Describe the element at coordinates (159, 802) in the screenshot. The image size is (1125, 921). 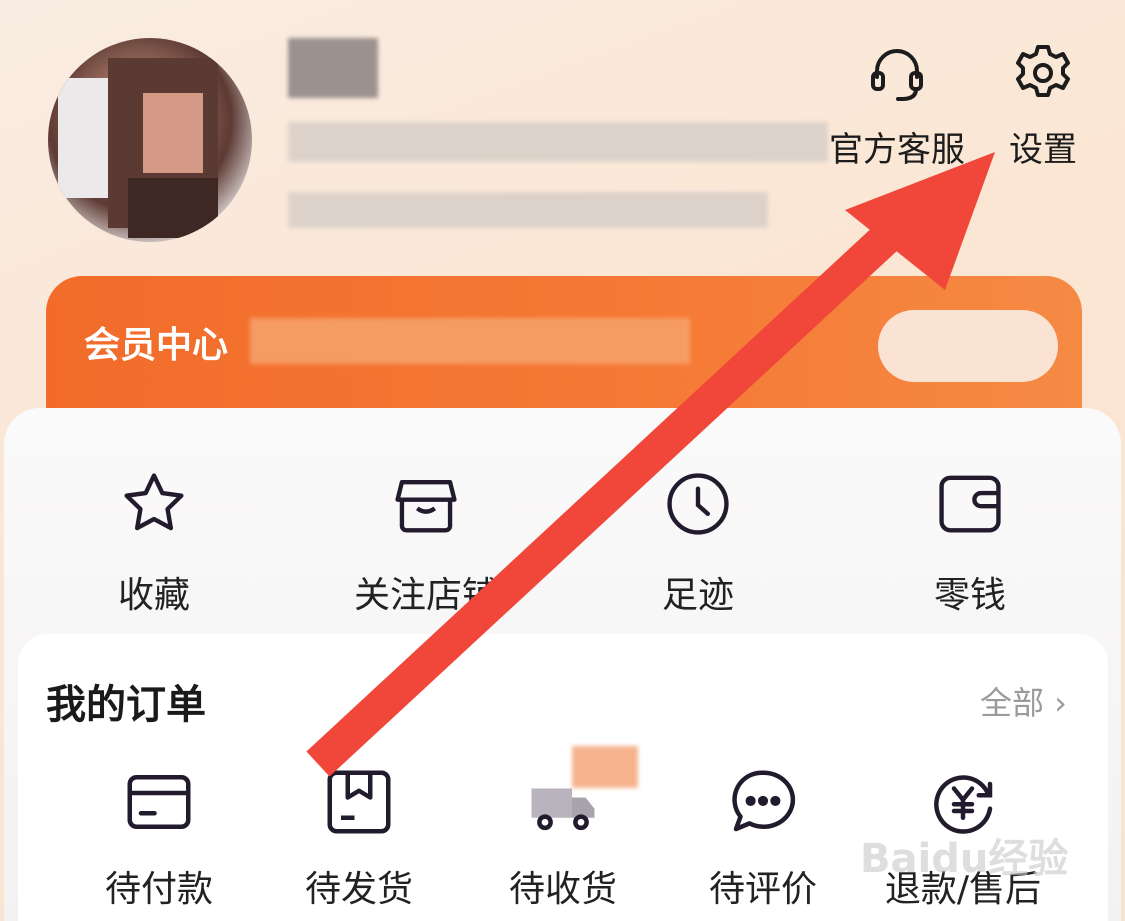
I see `card-icon` at that location.